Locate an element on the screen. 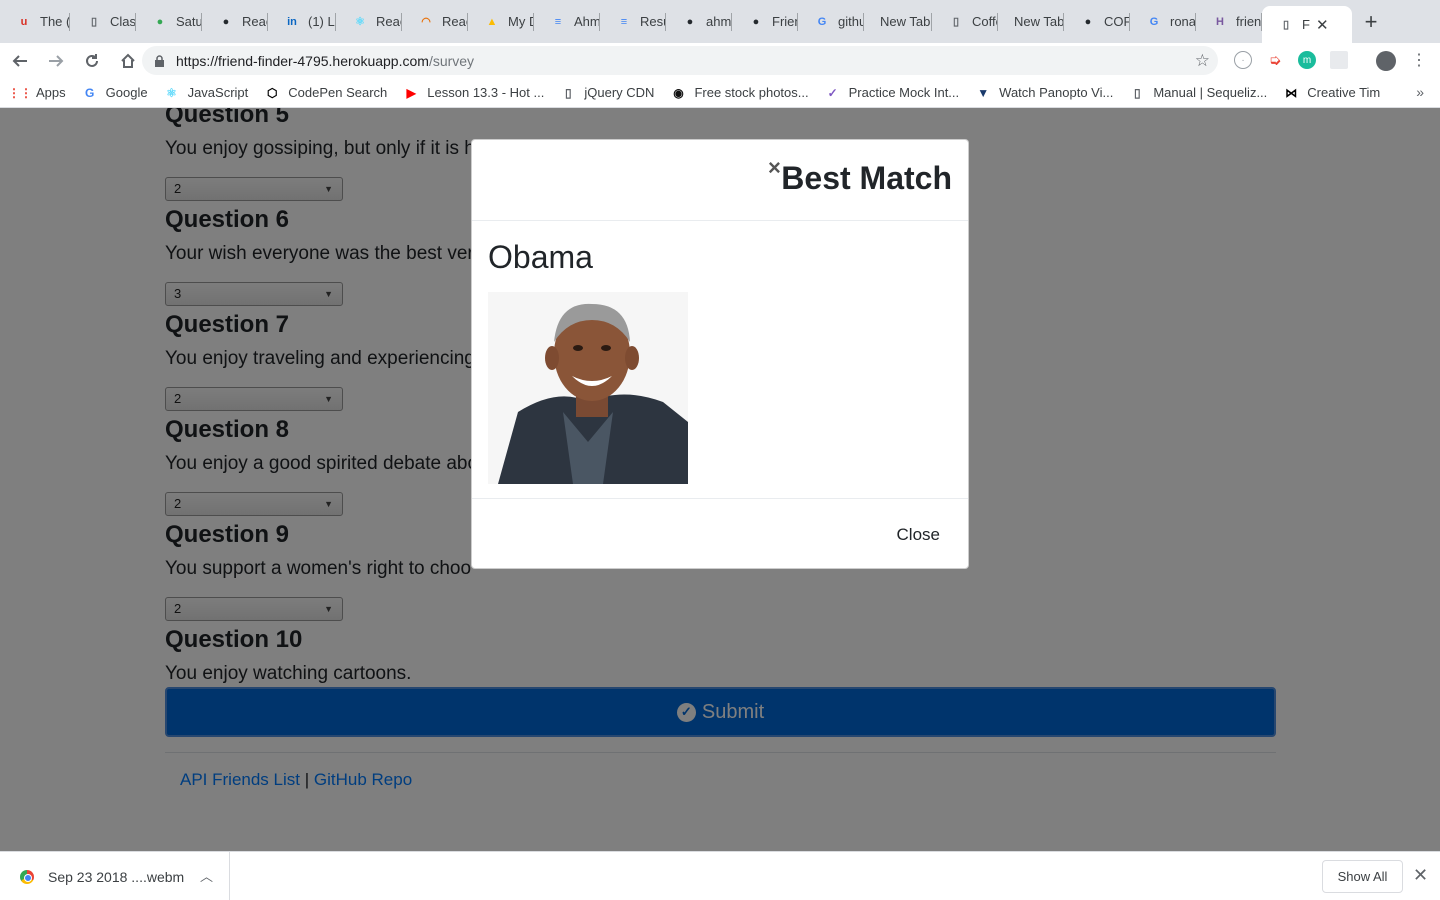 The height and width of the screenshot is (900, 1440). google-icon: G is located at coordinates (89, 92).